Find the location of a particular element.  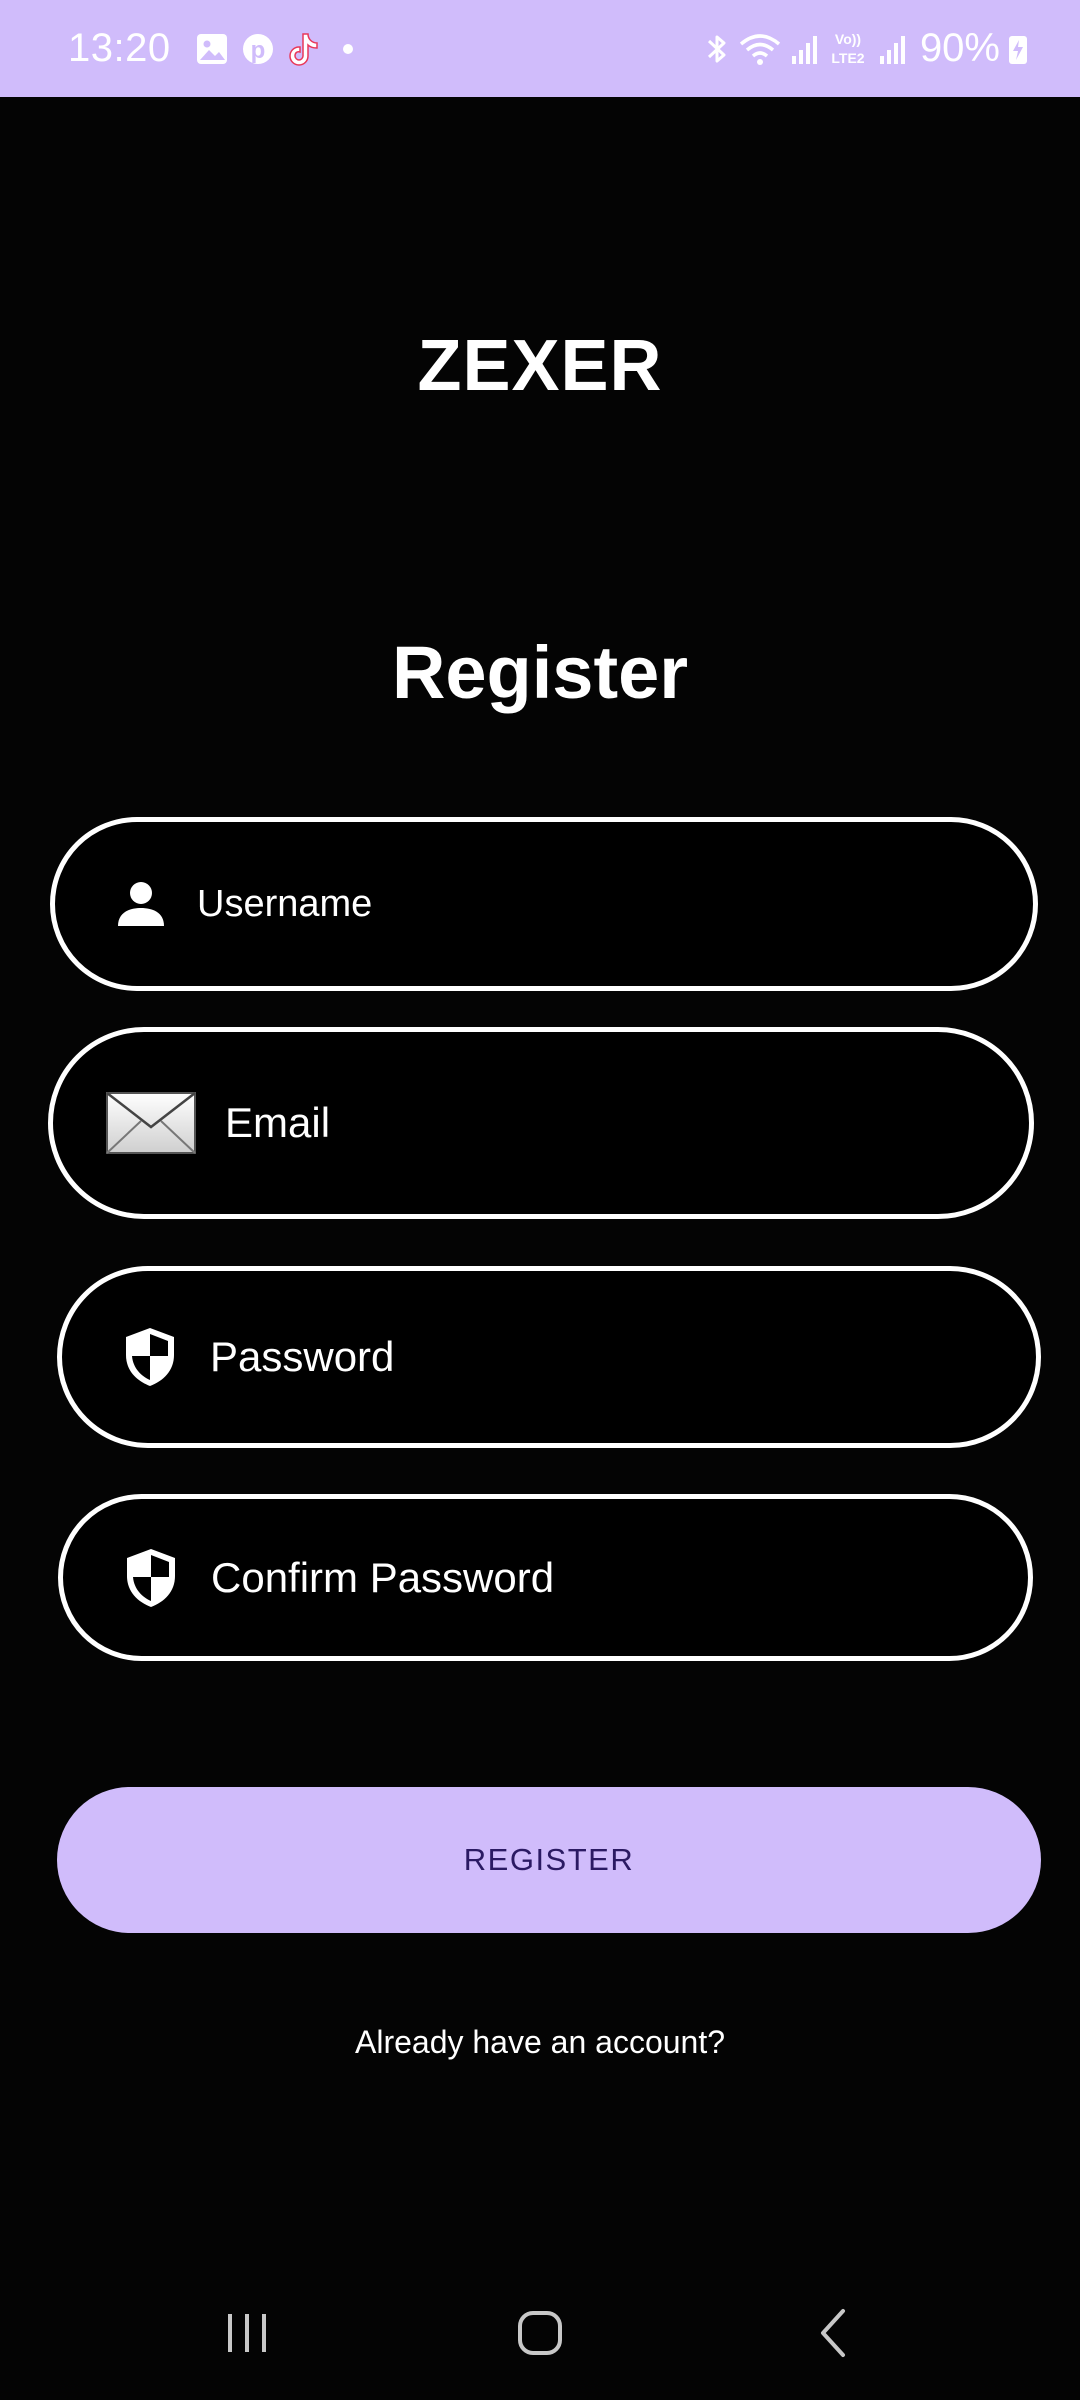

back-button is located at coordinates (833, 2335).